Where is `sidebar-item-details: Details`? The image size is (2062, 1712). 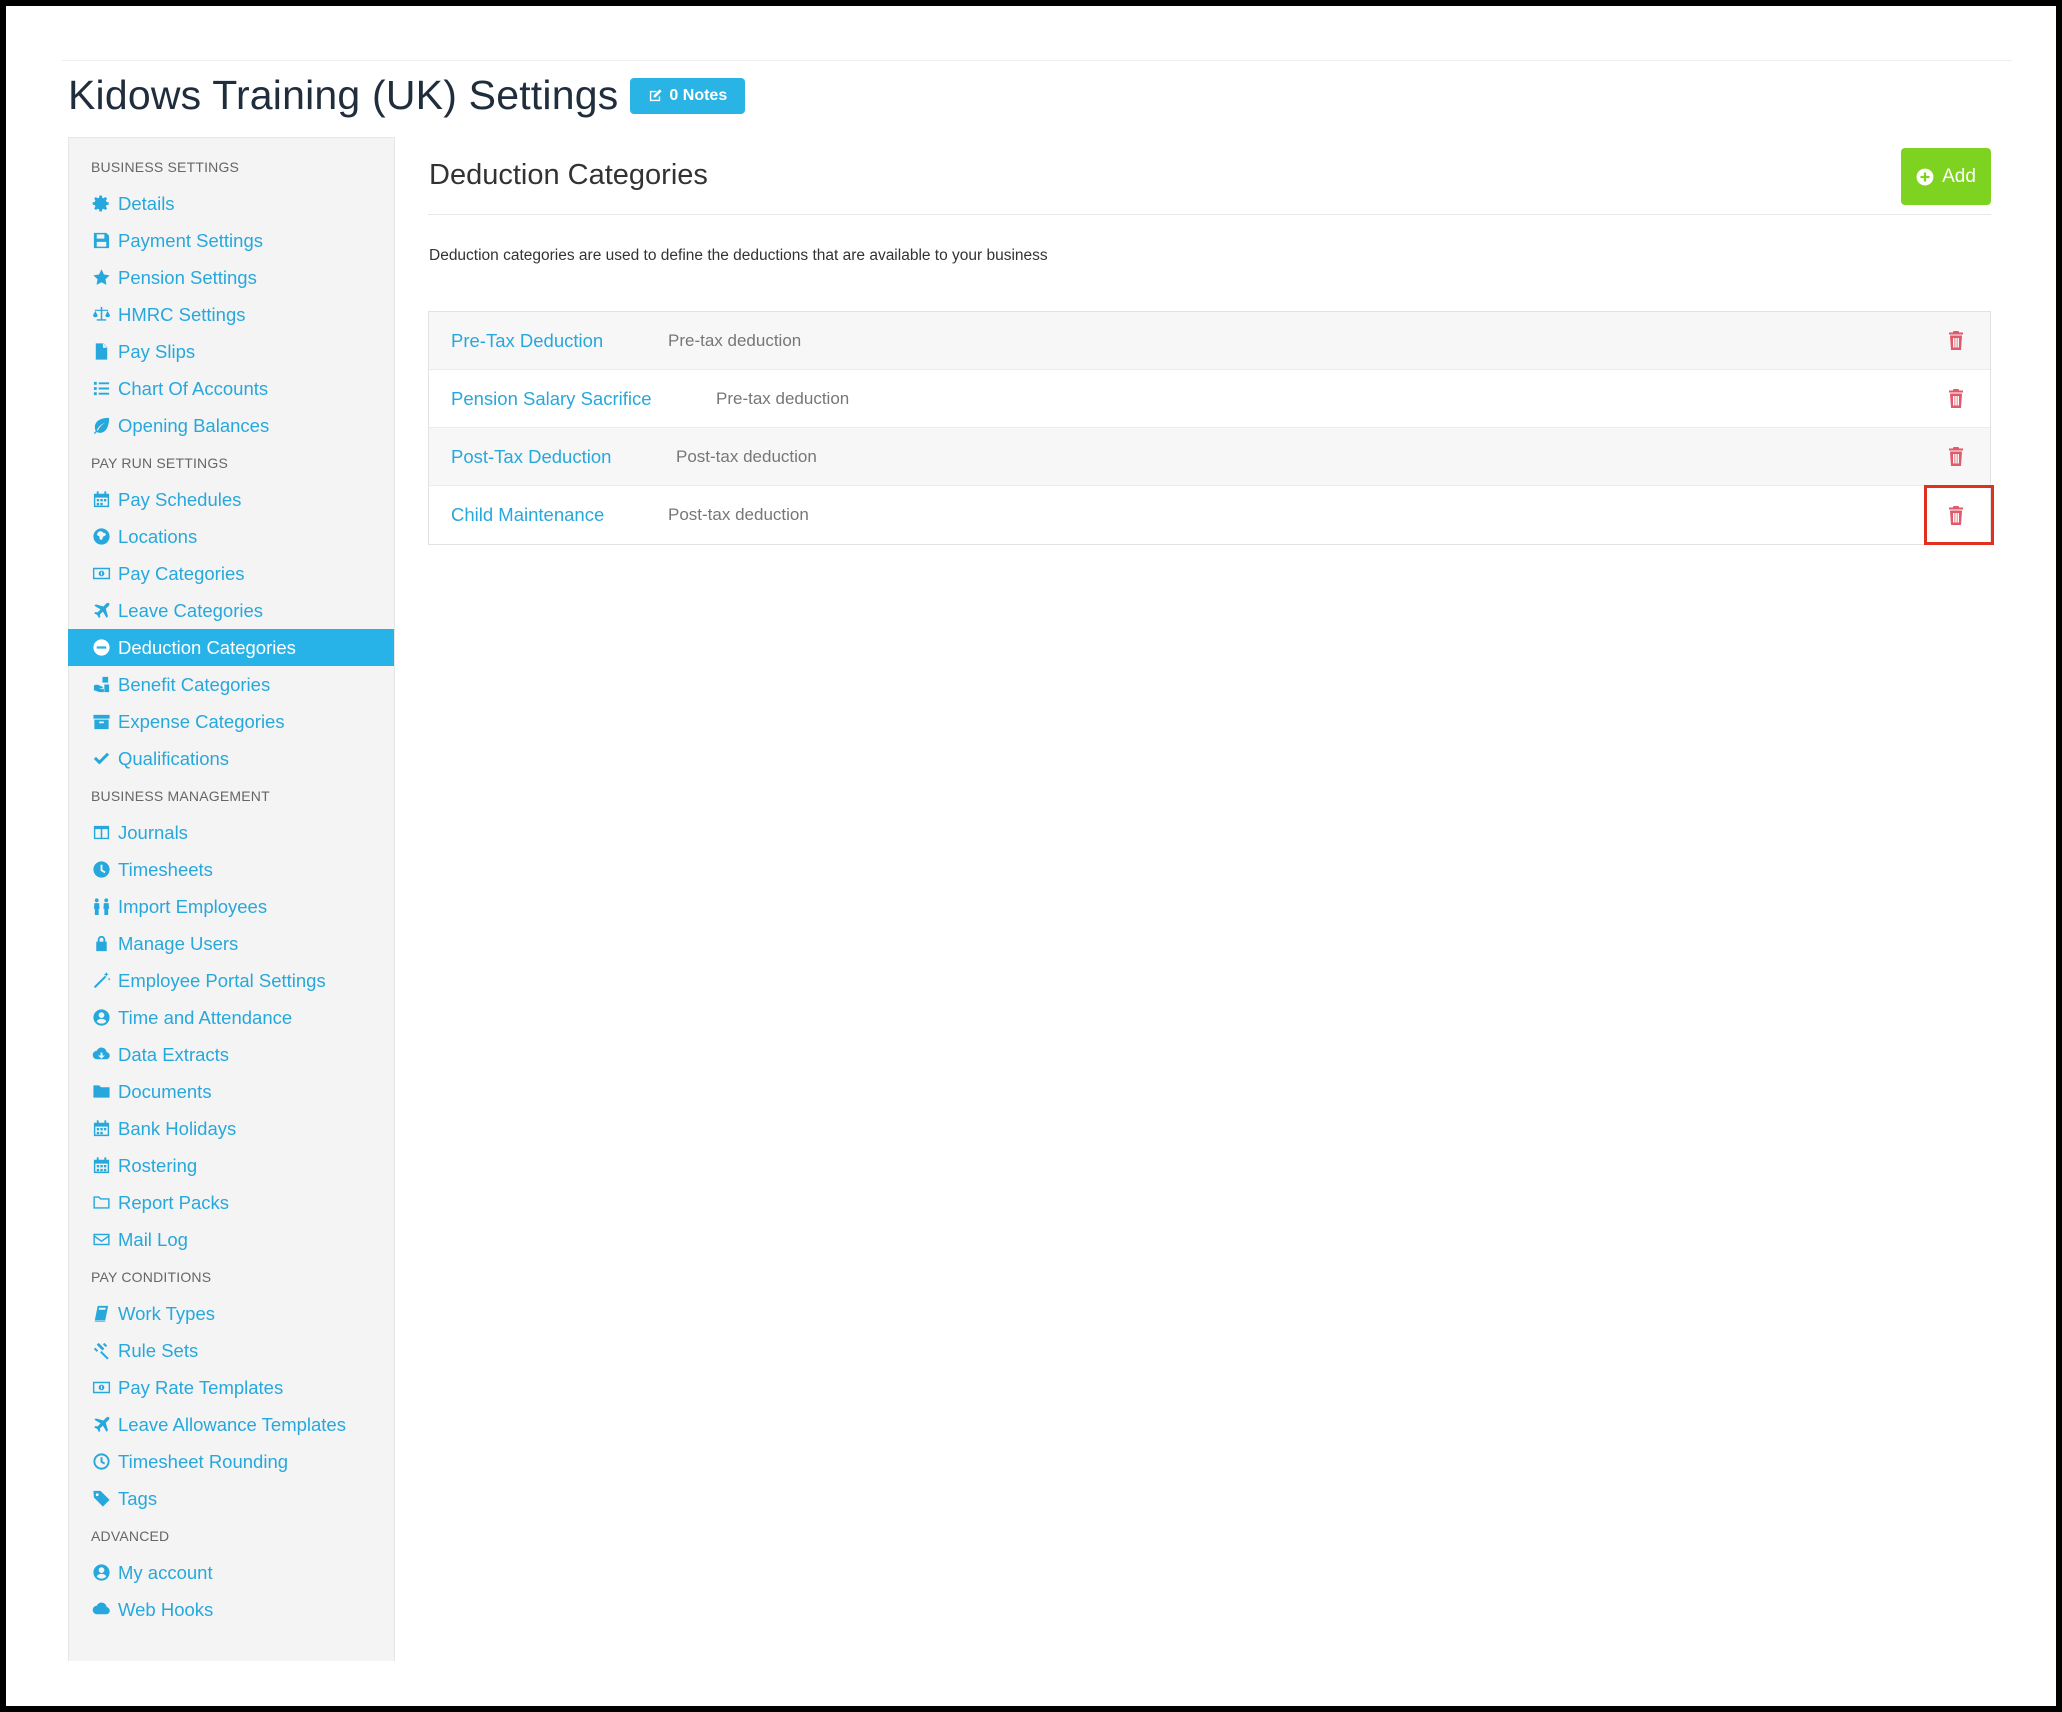
sidebar-item-details: Details is located at coordinates (231, 203).